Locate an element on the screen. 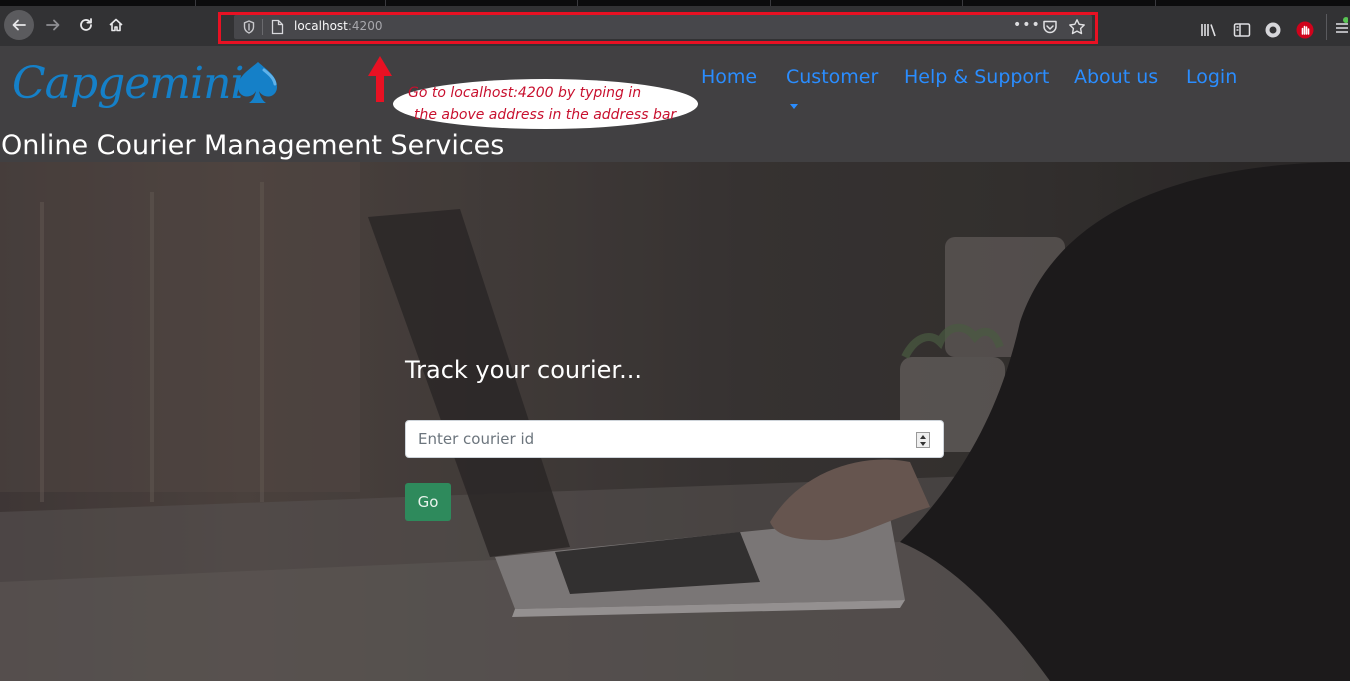 This screenshot has width=1350, height=681. nav-about-us-link: About us is located at coordinates (1116, 77).